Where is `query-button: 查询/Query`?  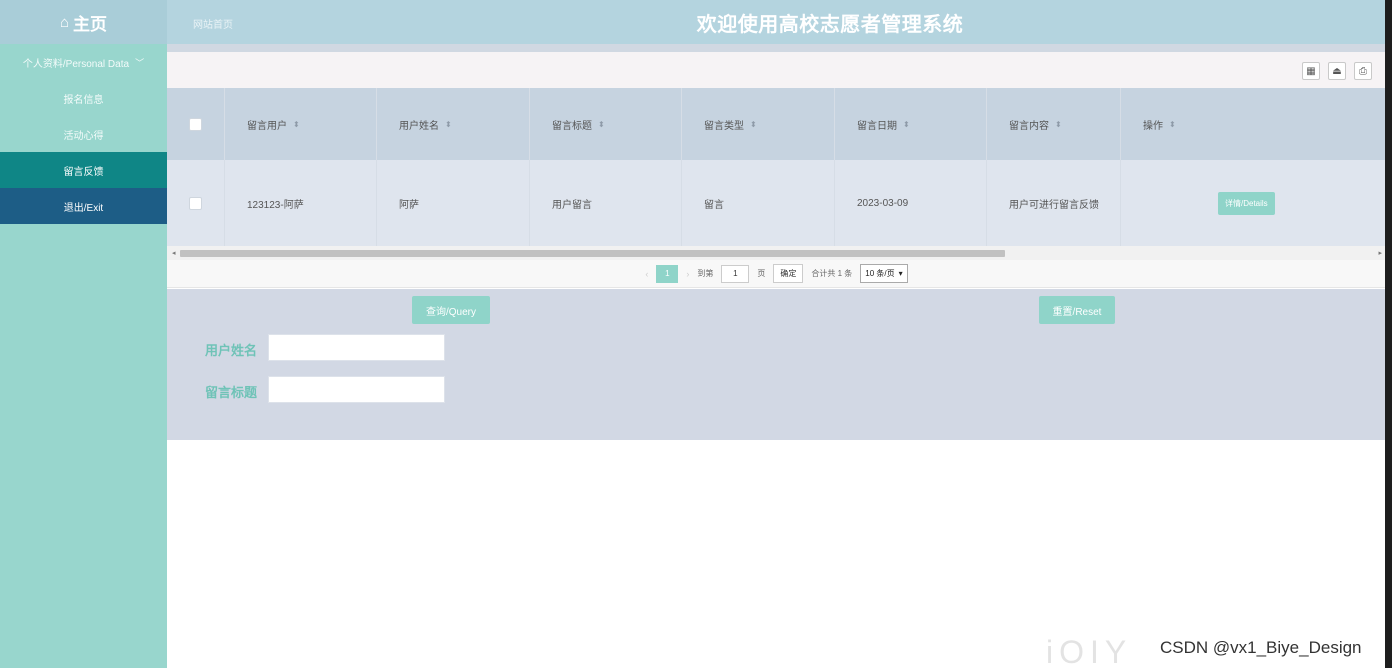
query-button: 查询/Query is located at coordinates (451, 310).